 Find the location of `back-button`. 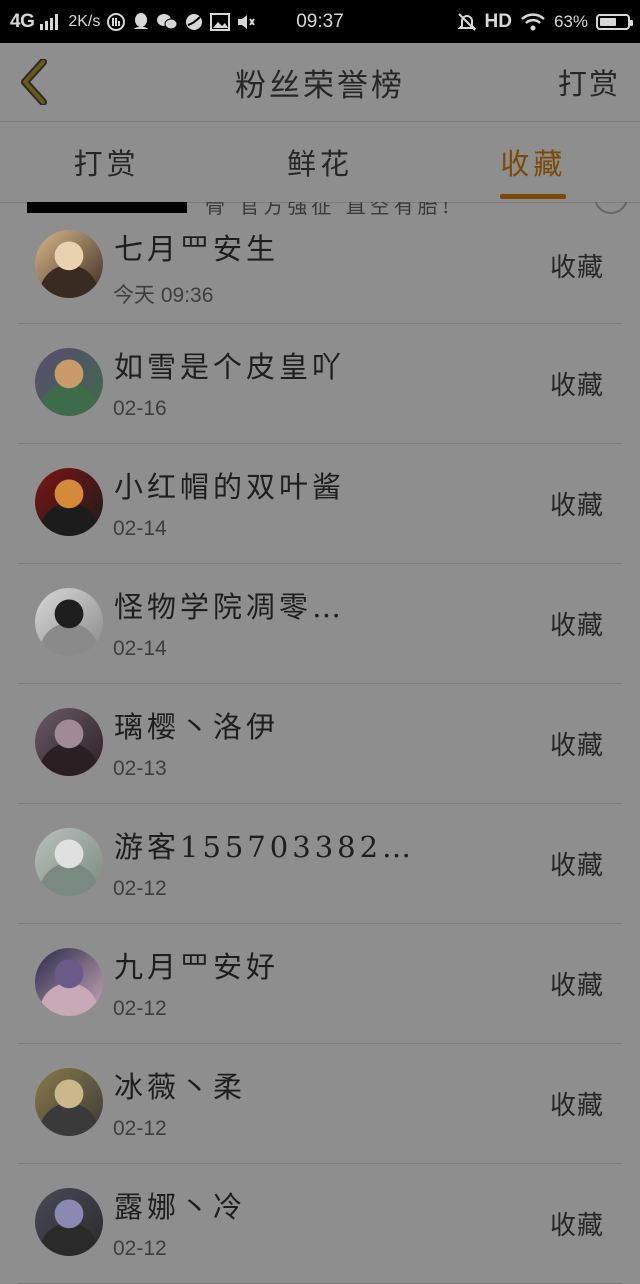

back-button is located at coordinates (34, 82).